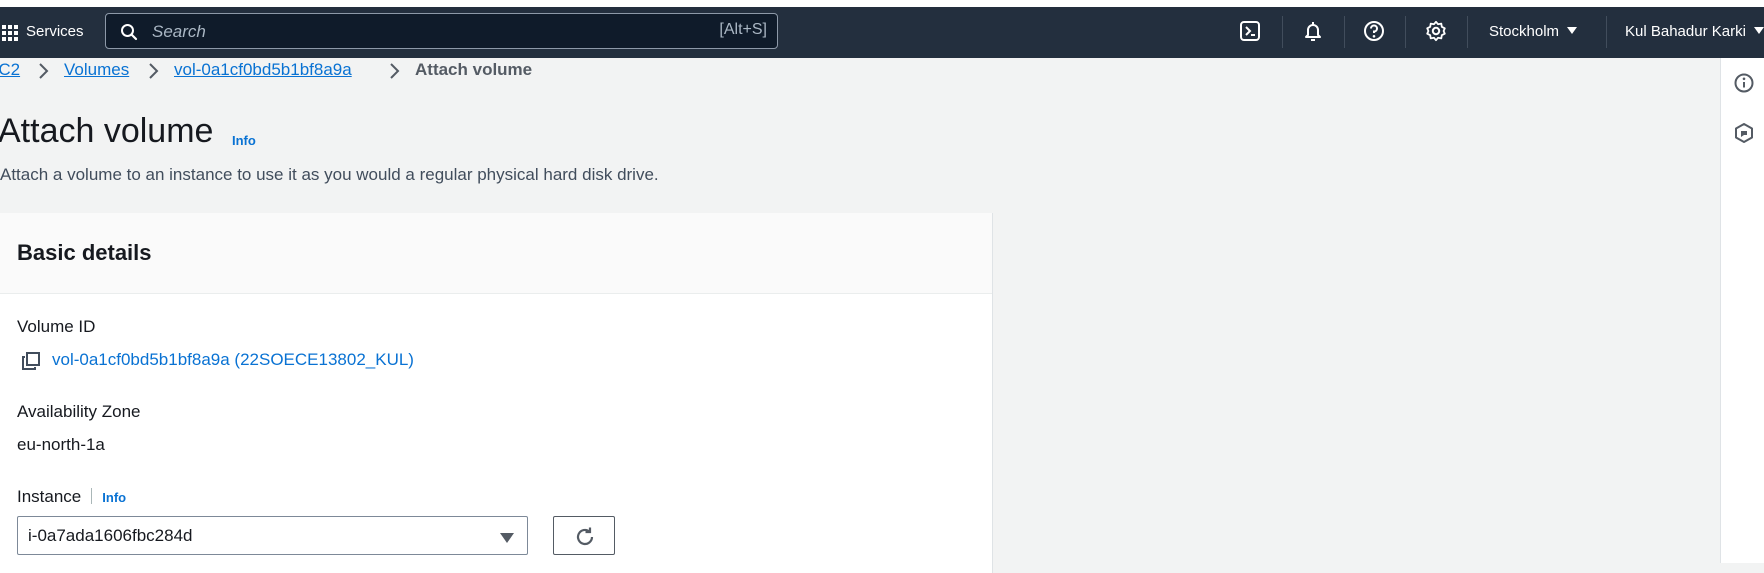 Image resolution: width=1764 pixels, height=573 pixels. Describe the element at coordinates (412, 32) in the screenshot. I see `search-input` at that location.